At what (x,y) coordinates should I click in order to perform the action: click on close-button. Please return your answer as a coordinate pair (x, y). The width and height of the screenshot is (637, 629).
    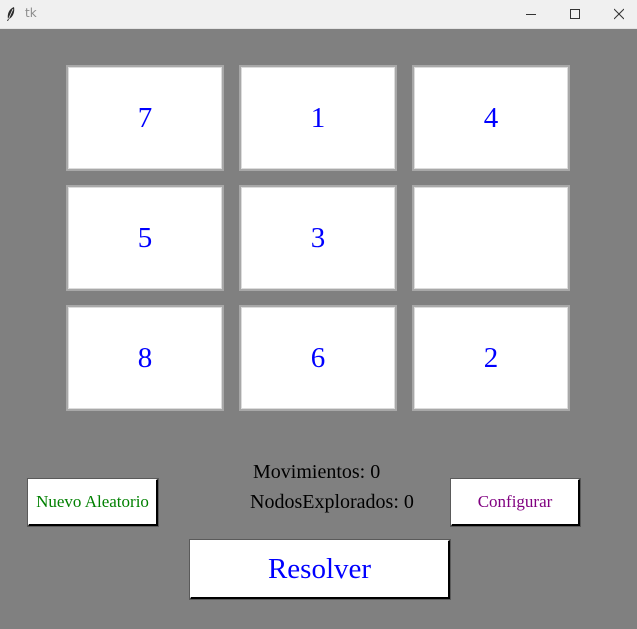
    Looking at the image, I should click on (617, 14).